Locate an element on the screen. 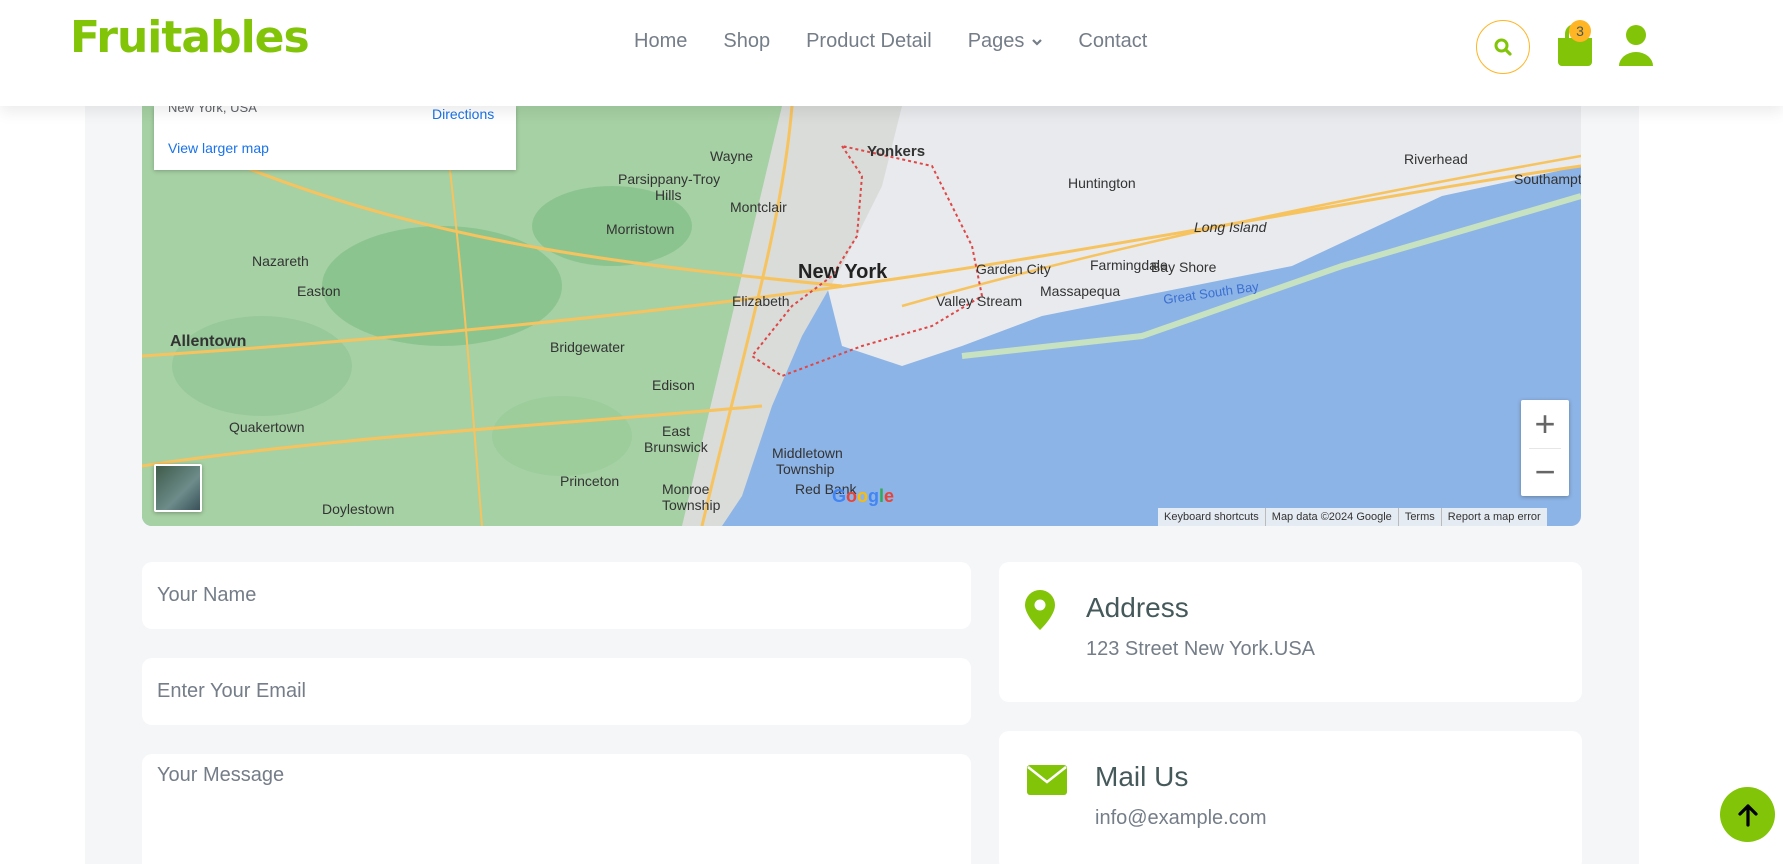 Image resolution: width=1783 pixels, height=864 pixels. nav-home: Home is located at coordinates (660, 41).